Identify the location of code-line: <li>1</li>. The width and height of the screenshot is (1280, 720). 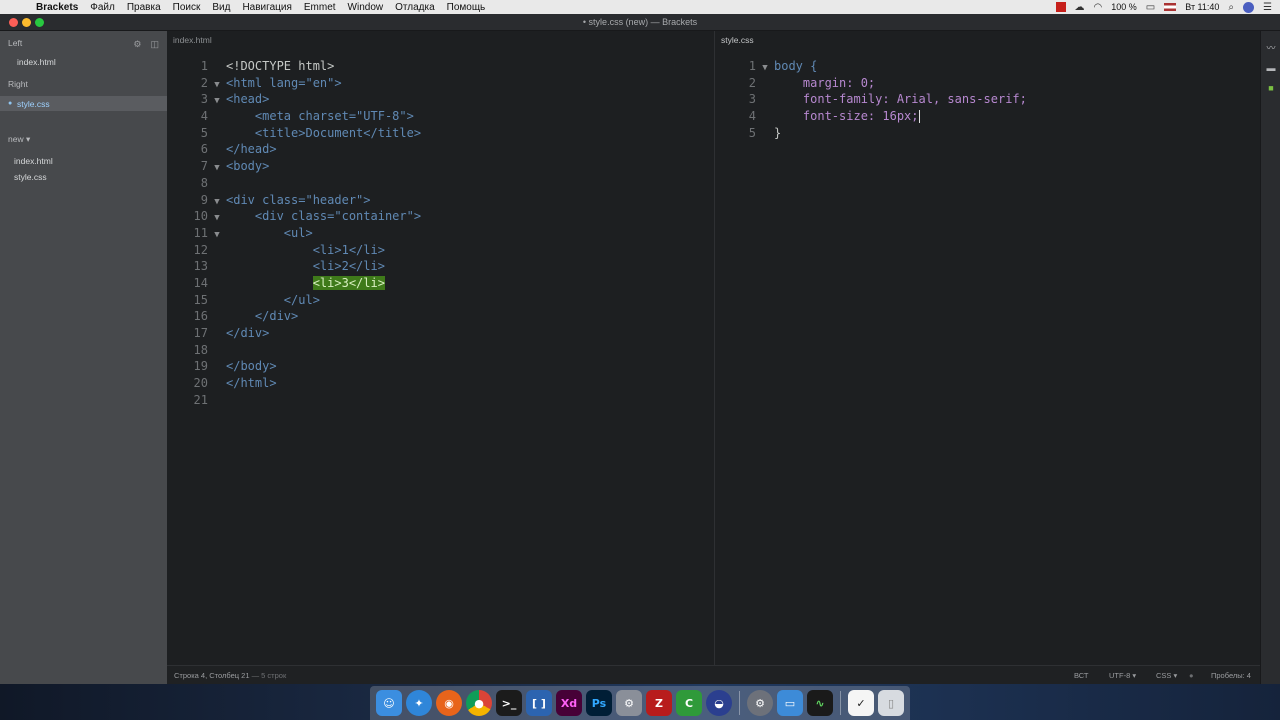
(349, 250).